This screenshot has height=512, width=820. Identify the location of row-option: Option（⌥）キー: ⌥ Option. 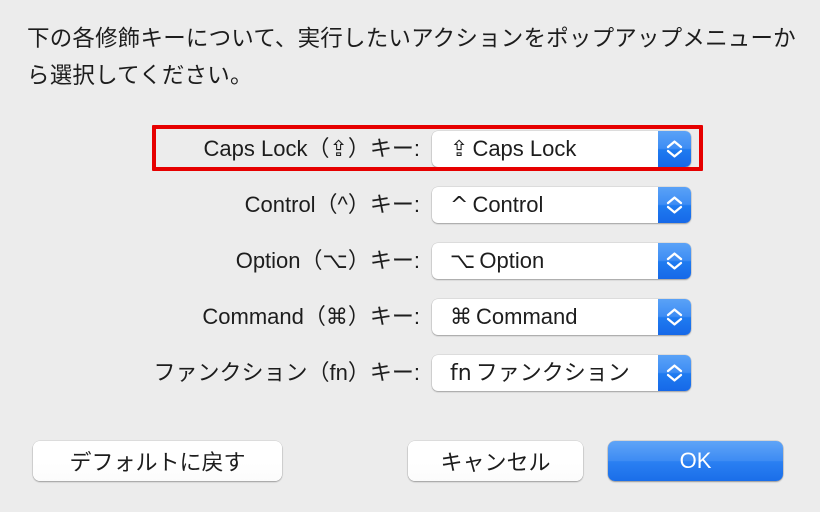
(410, 261).